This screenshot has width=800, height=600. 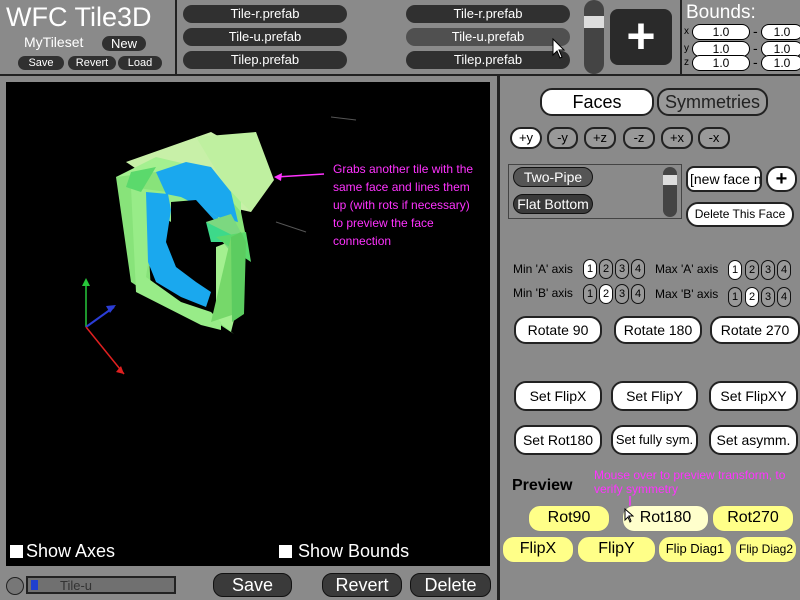 What do you see at coordinates (54, 42) in the screenshot?
I see `tileset-name: MyTileset` at bounding box center [54, 42].